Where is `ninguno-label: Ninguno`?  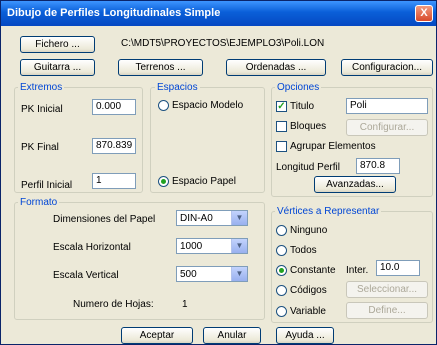 ninguno-label: Ninguno is located at coordinates (308, 231).